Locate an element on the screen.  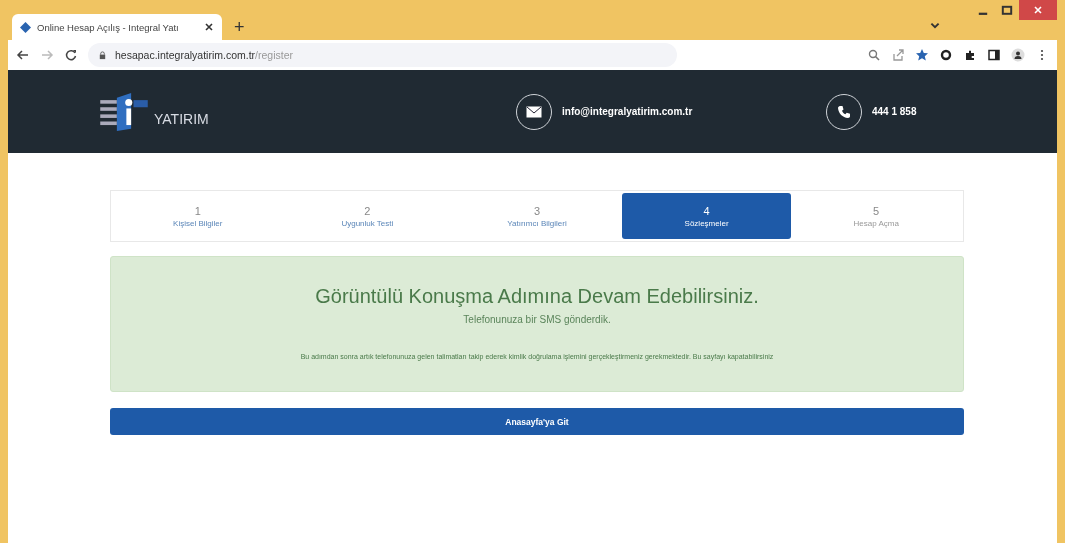
step-tab: 1 Kişisel Bilgiler is located at coordinates (198, 216).